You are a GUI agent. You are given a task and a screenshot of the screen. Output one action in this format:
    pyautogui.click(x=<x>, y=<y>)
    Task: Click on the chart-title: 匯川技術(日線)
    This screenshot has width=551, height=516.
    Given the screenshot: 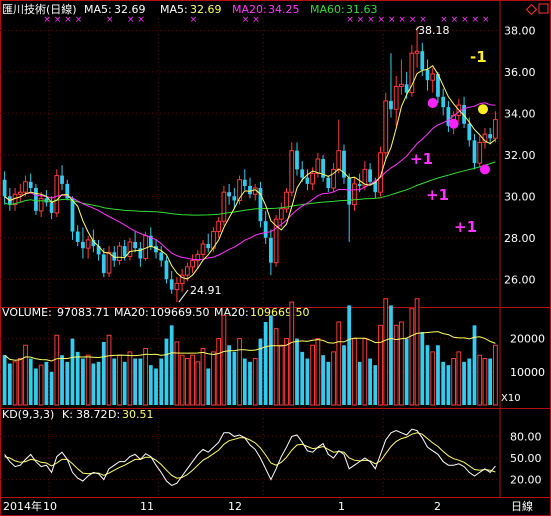 What is the action you would take?
    pyautogui.click(x=39, y=9)
    